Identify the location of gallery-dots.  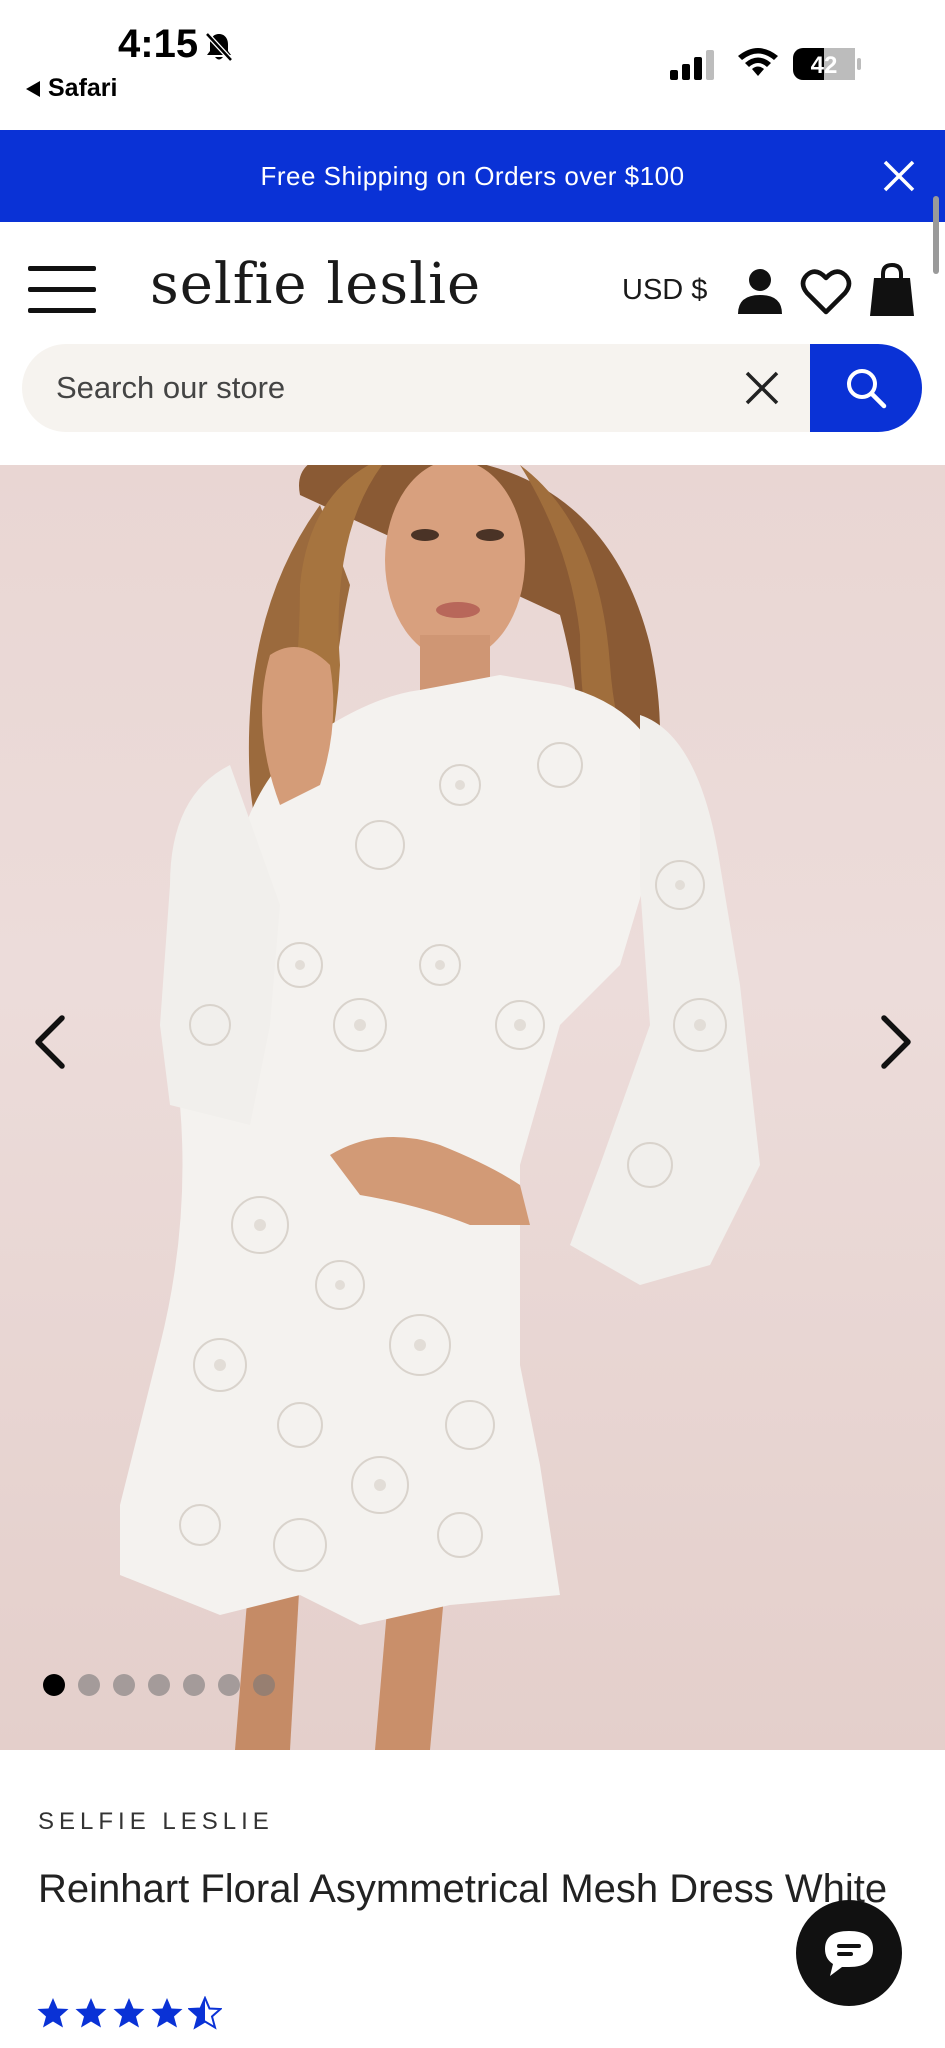
(159, 1685).